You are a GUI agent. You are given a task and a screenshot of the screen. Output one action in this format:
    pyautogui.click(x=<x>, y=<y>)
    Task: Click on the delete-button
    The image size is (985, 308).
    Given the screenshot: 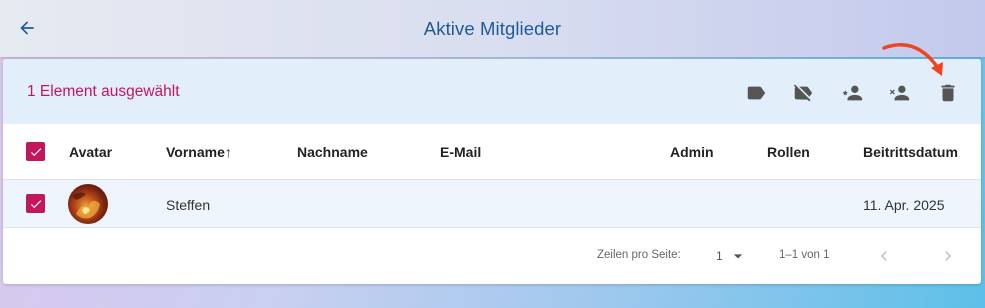 What is the action you would take?
    pyautogui.click(x=948, y=93)
    